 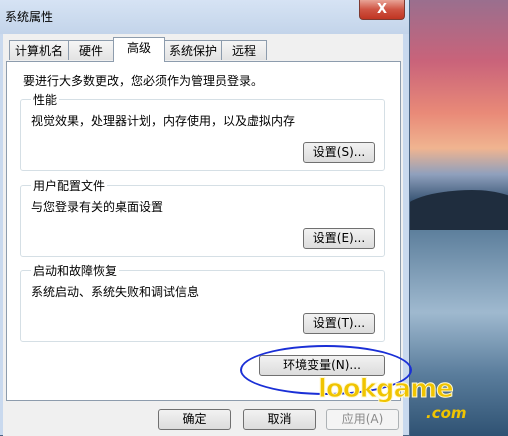 I want to click on tab-advanced: 高级, so click(x=139, y=49).